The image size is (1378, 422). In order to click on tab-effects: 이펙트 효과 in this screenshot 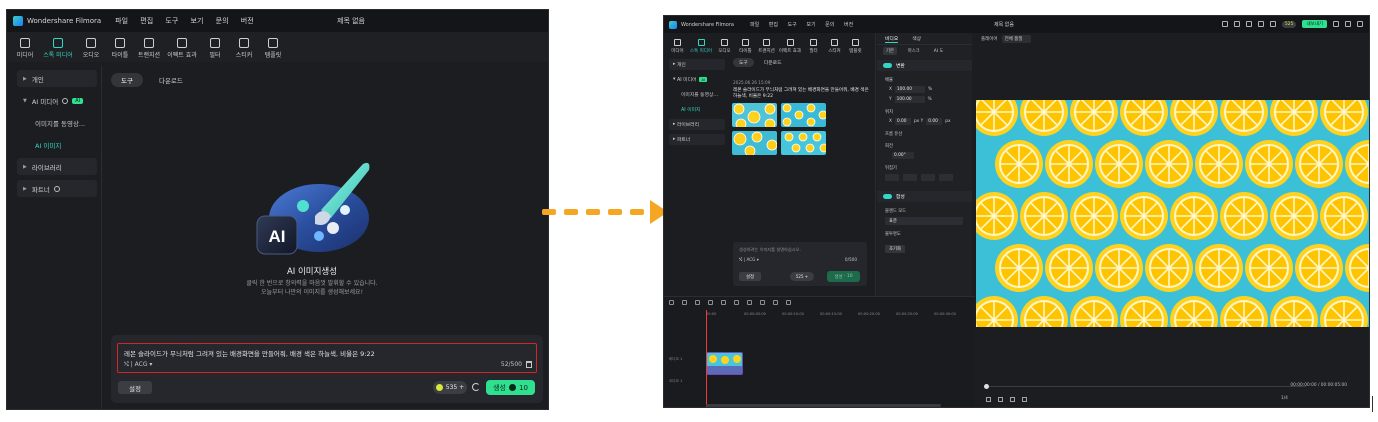, I will do `click(790, 44)`.